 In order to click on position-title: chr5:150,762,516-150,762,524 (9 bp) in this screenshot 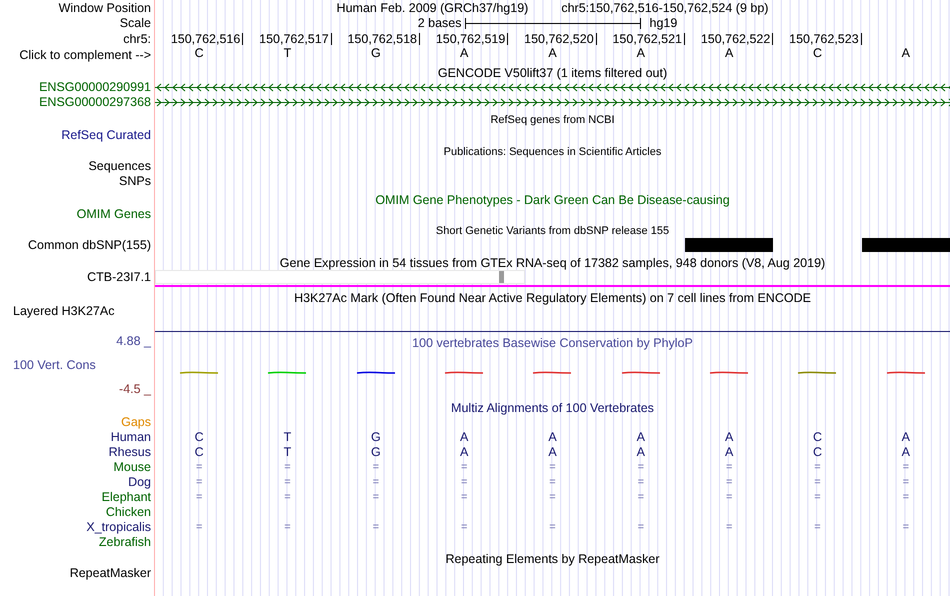, I will do `click(664, 8)`.